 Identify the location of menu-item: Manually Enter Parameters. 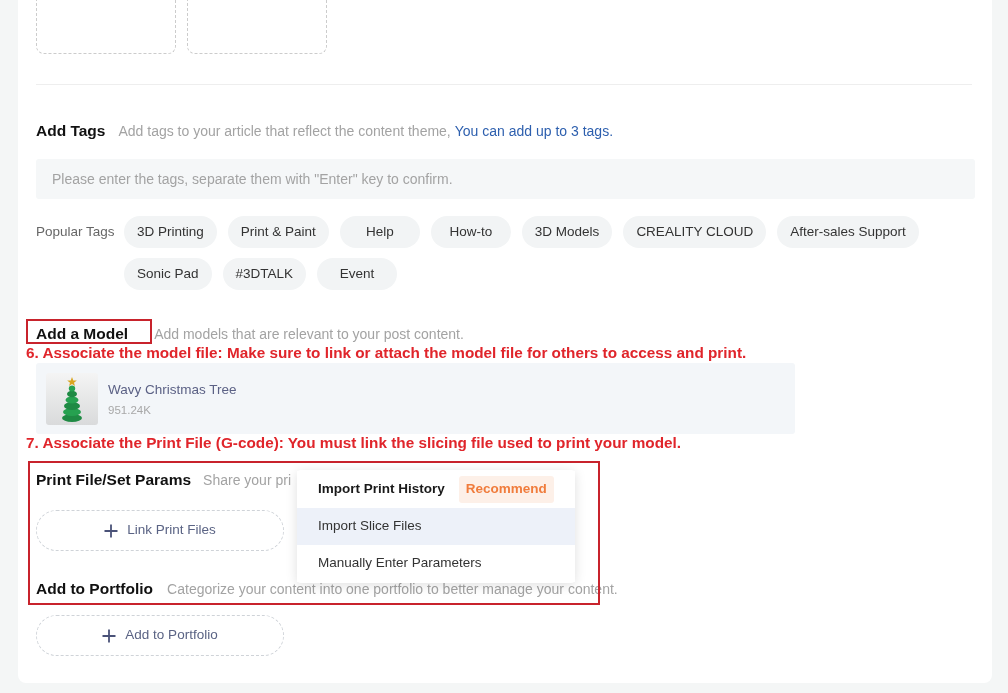
(436, 563).